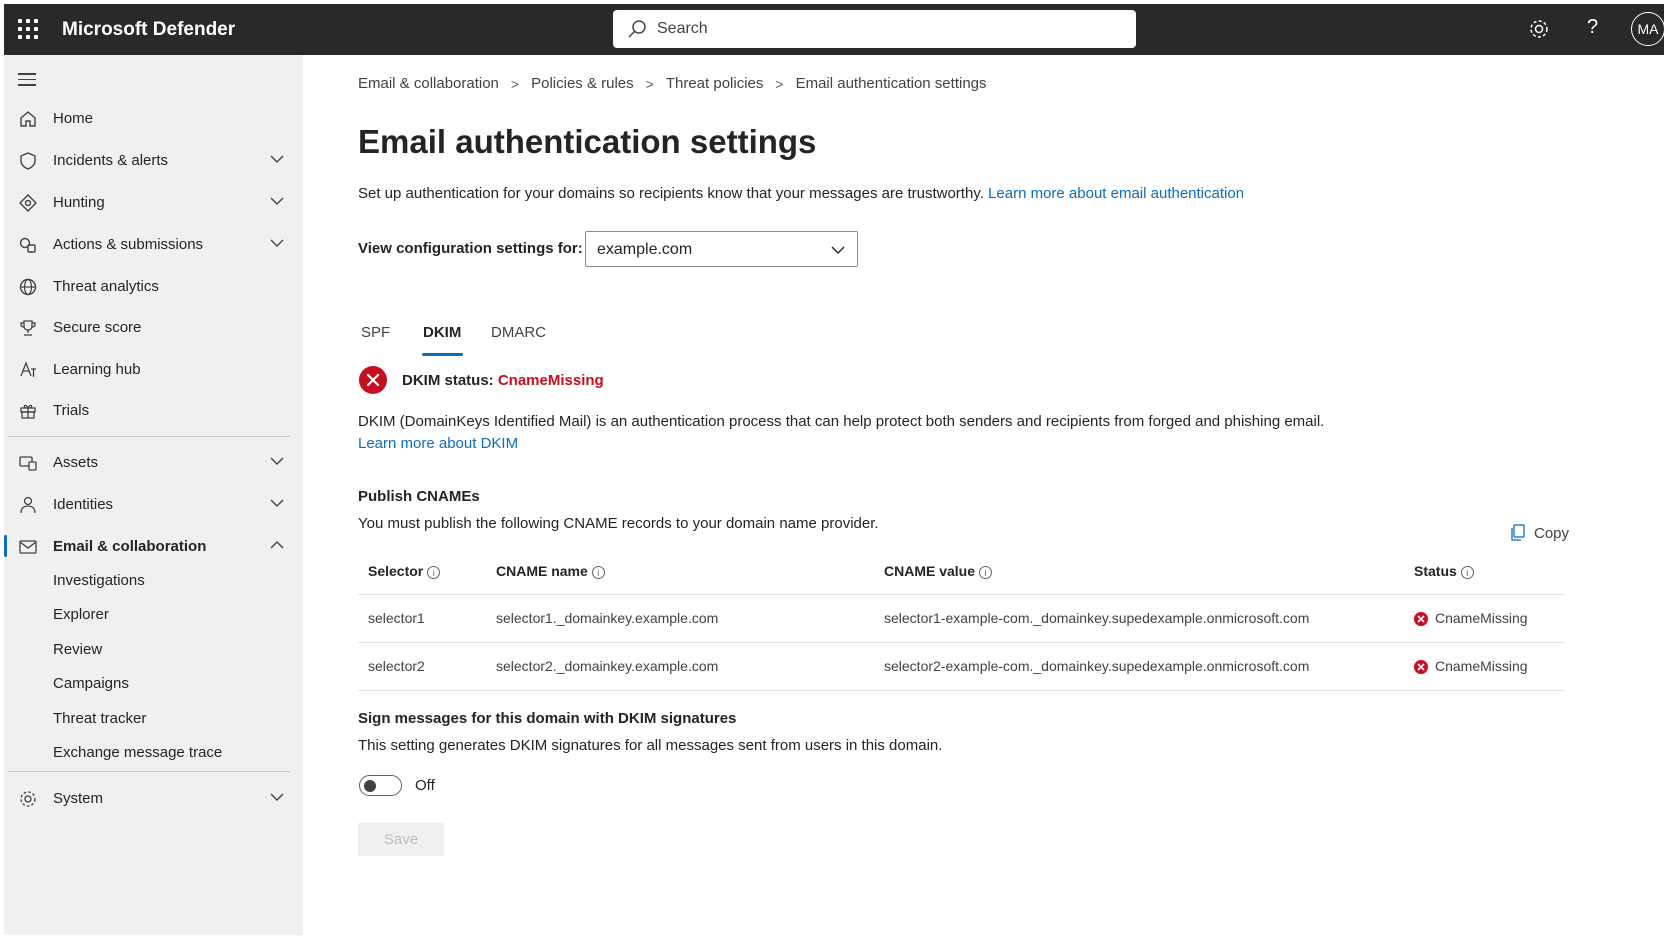 The height and width of the screenshot is (941, 1672). I want to click on gear-icon, so click(28, 799).